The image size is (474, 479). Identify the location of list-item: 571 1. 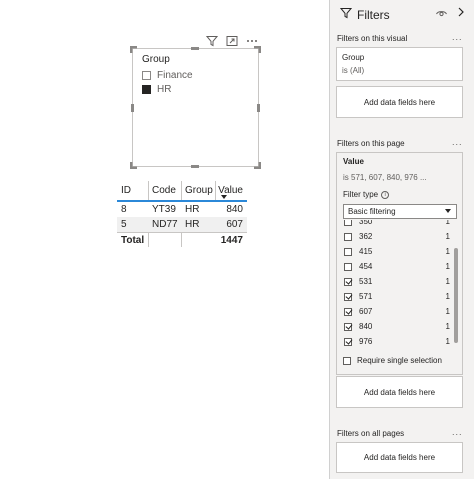
(400, 296).